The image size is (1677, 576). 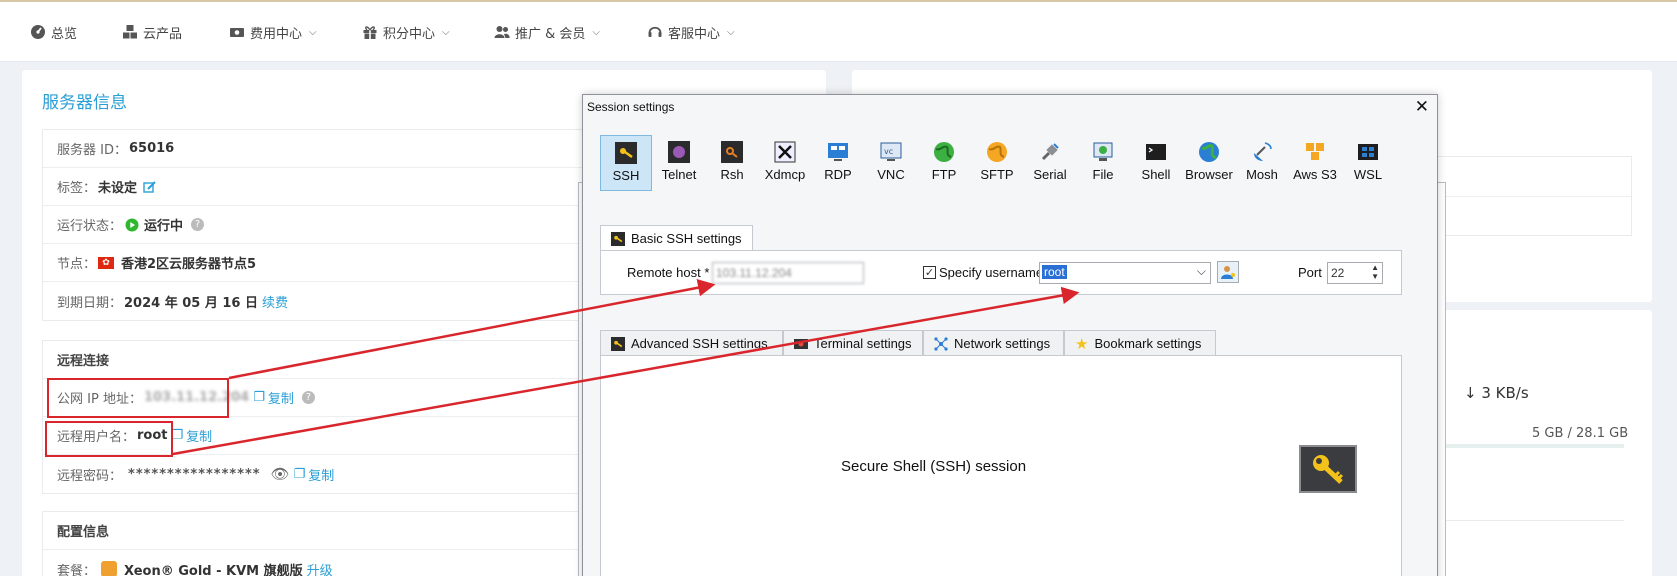 What do you see at coordinates (84, 103) in the screenshot?
I see `panel-title: 服务器信息` at bounding box center [84, 103].